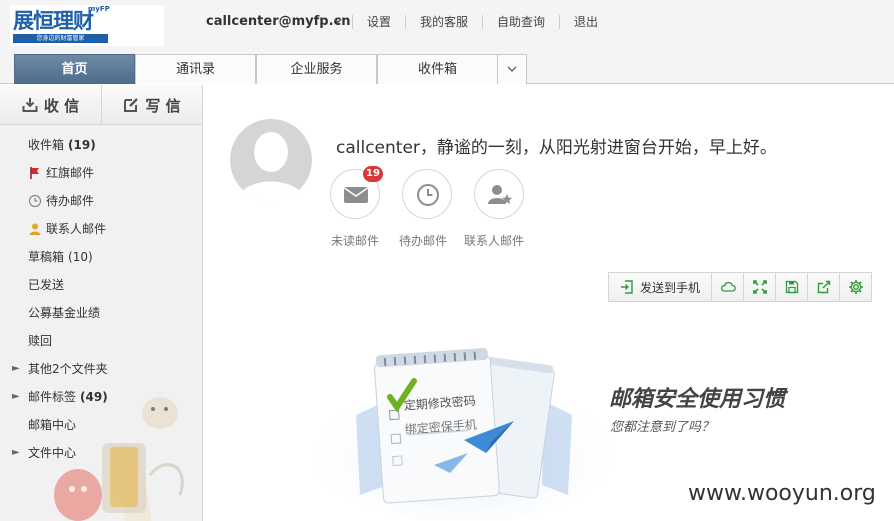  I want to click on compose-button: 写 信, so click(151, 105).